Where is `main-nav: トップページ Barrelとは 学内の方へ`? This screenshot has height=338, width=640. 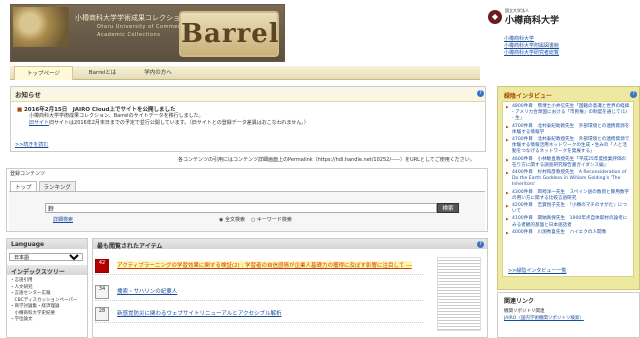
main-nav: トップページ Barrelとは 学内の方へ is located at coordinates (245, 73).